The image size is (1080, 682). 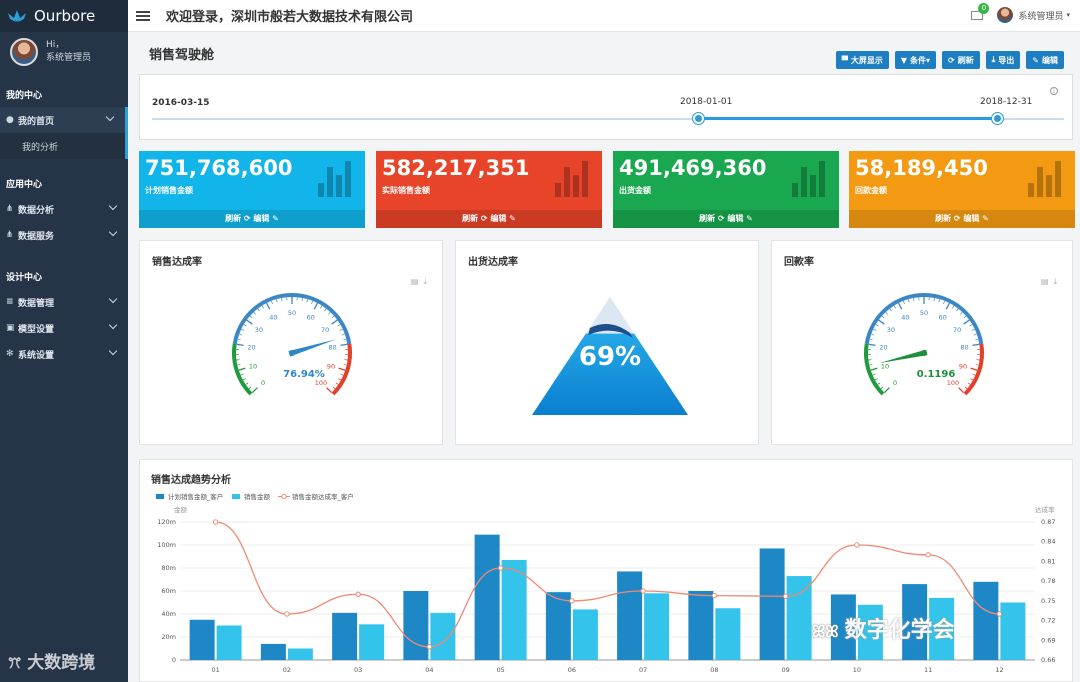 I want to click on date-range-slider: 2016-03-15 2018-01-01 2018-12-31 i, so click(x=606, y=107).